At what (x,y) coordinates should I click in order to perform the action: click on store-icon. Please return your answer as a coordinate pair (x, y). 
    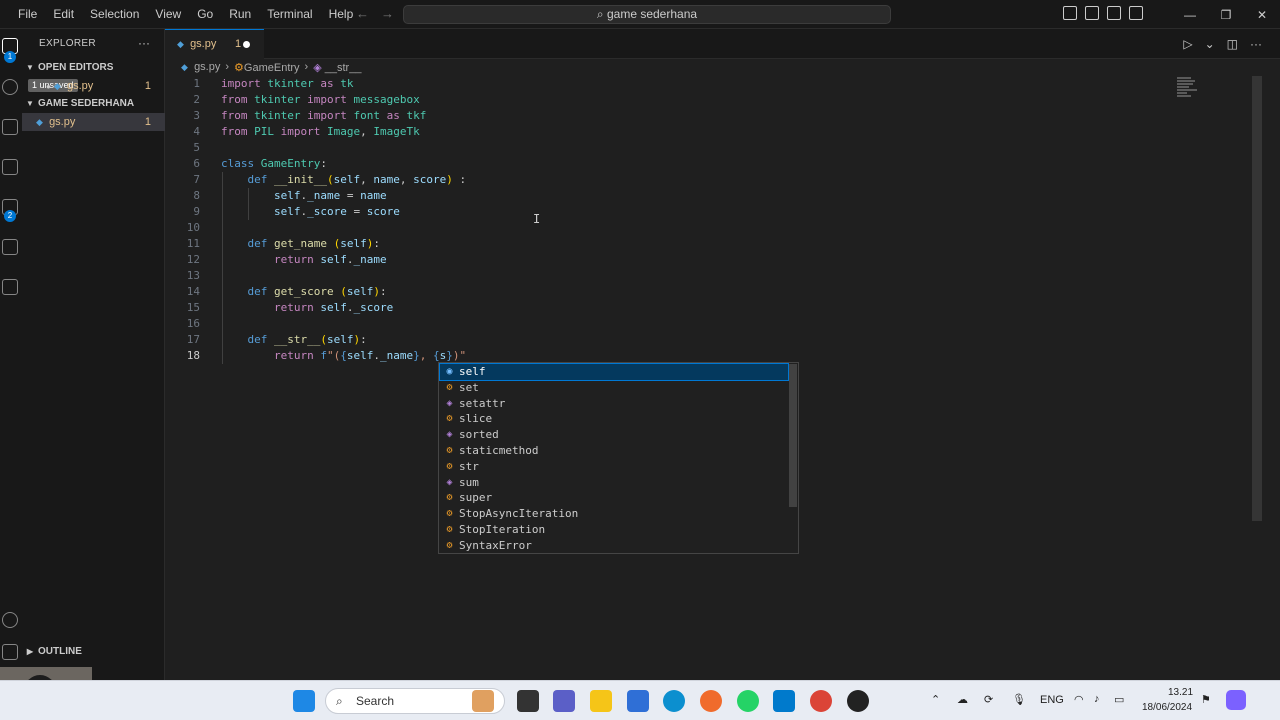
    Looking at the image, I should click on (638, 701).